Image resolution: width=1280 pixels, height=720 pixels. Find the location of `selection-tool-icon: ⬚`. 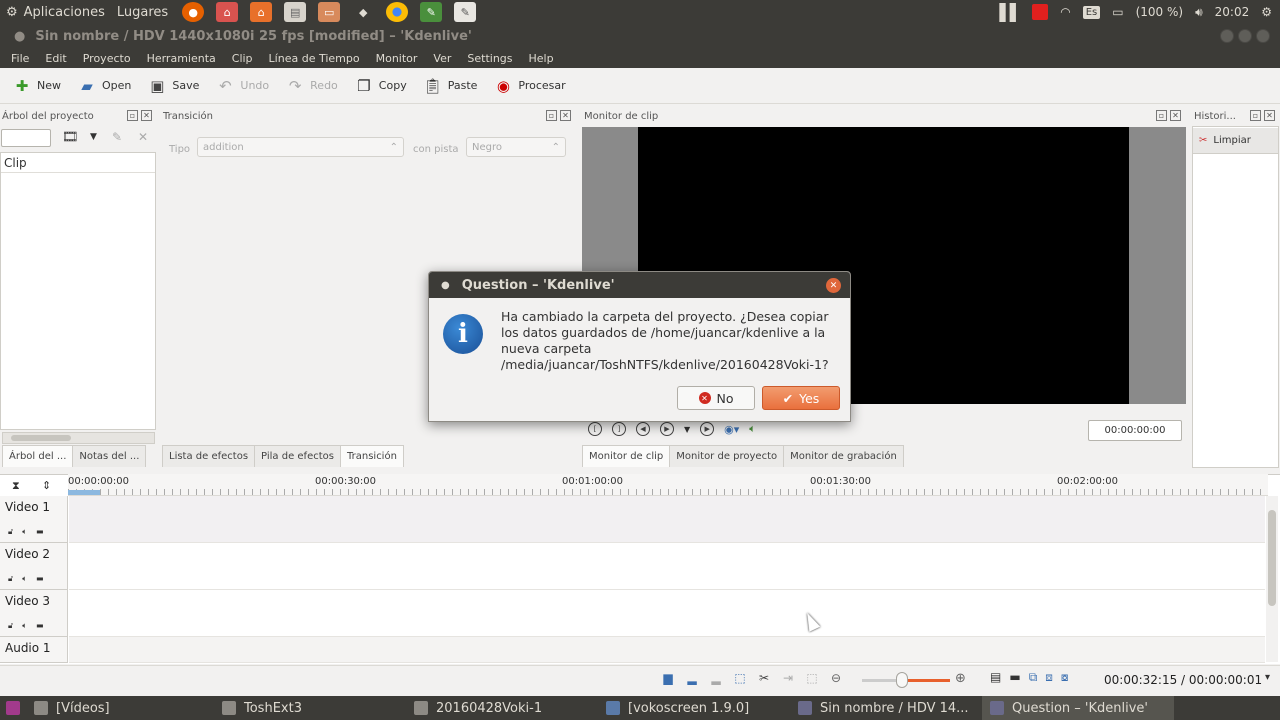

selection-tool-icon: ⬚ is located at coordinates (740, 678).